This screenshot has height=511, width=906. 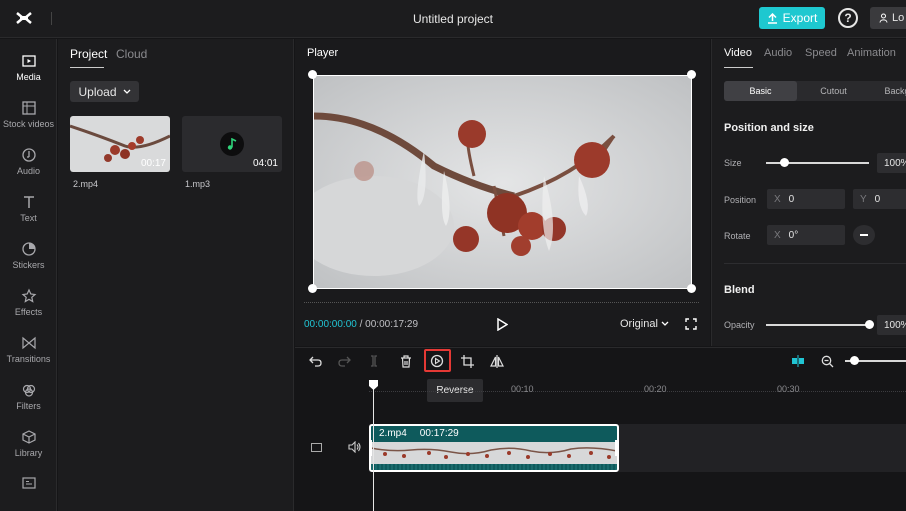 I want to click on crop-icon, so click(x=467, y=361).